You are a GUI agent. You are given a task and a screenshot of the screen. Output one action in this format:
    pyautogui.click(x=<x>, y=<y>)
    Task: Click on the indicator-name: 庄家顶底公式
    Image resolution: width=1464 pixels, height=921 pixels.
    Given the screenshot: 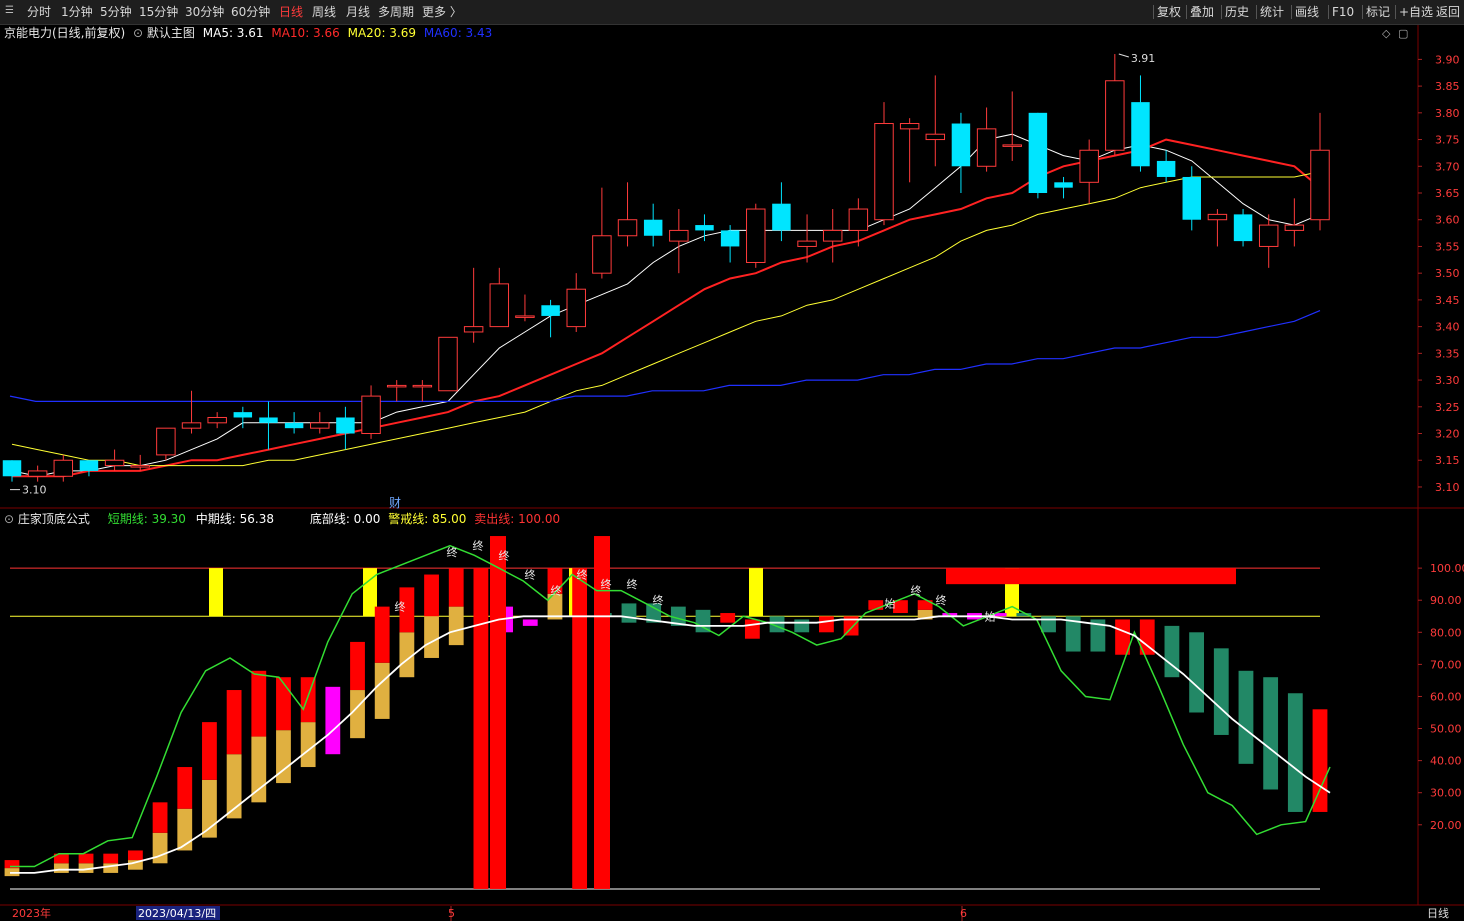 What is the action you would take?
    pyautogui.click(x=54, y=519)
    